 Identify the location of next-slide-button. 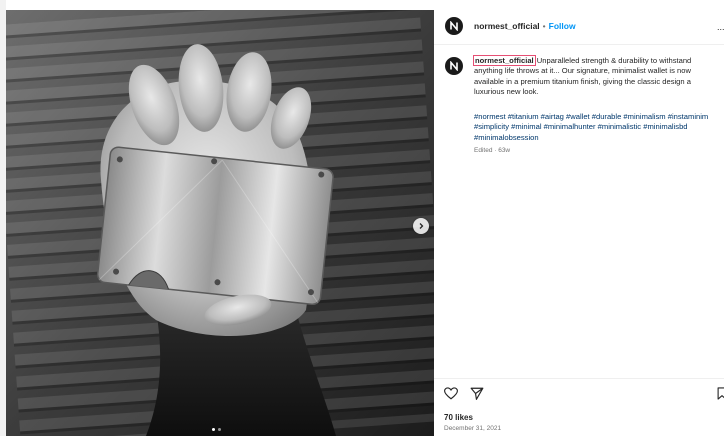
(421, 226).